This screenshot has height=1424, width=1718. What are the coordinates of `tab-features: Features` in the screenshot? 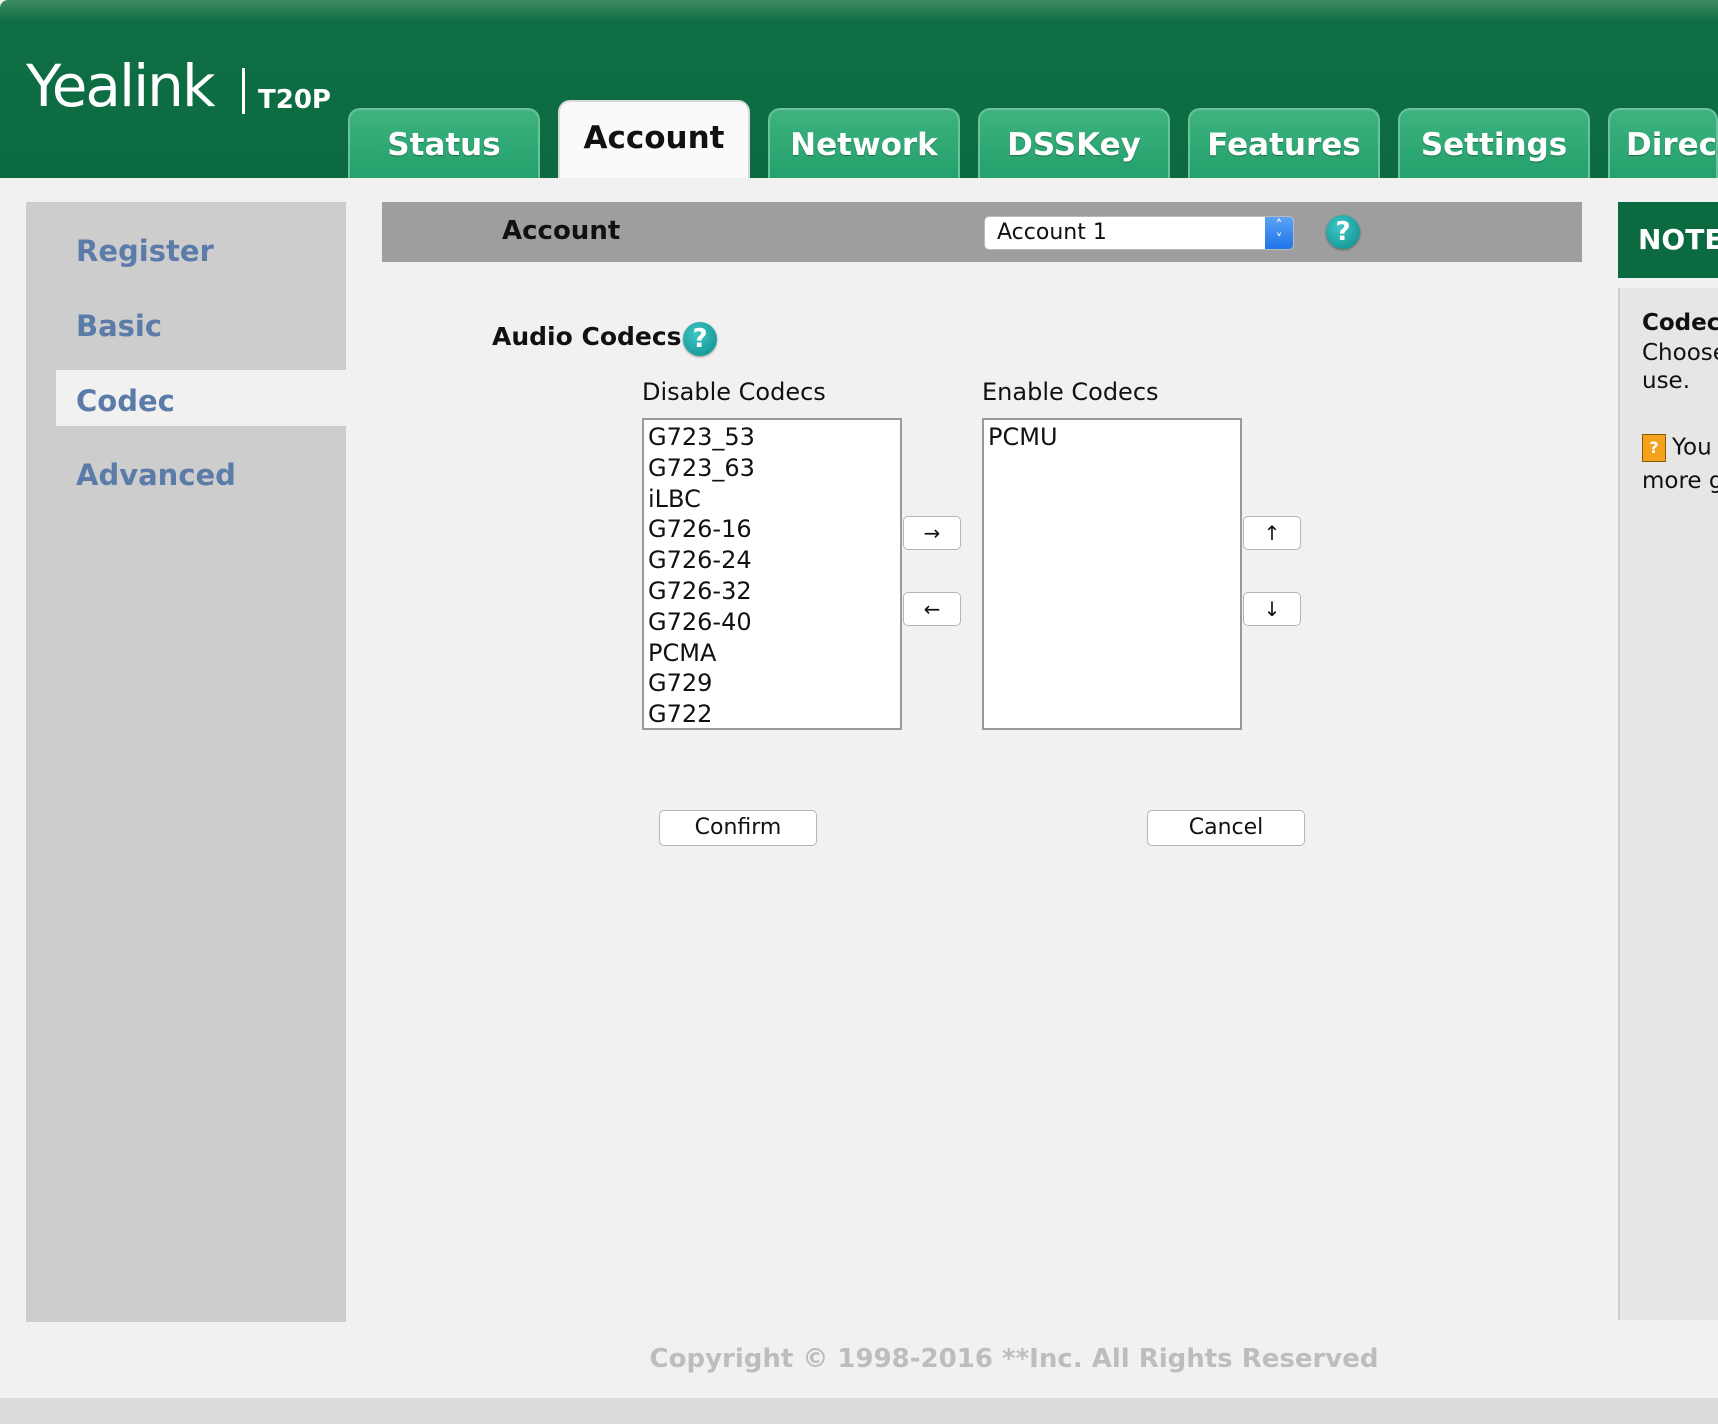 It's located at (1284, 143).